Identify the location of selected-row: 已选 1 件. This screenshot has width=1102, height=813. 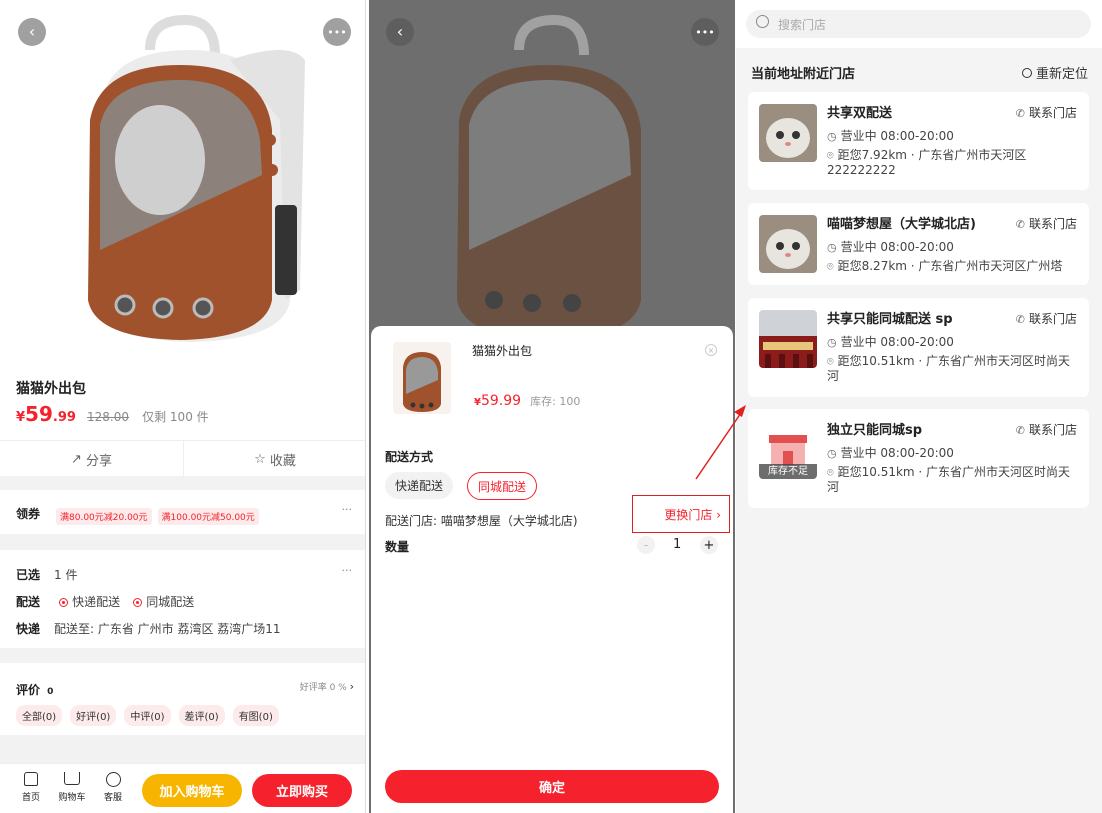
(46, 573).